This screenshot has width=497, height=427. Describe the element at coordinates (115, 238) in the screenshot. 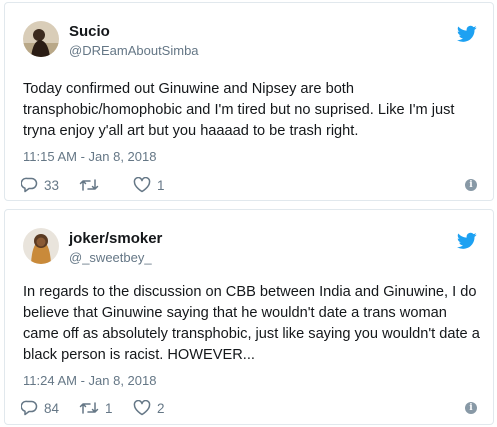

I see `display-name: joker/smoker` at that location.